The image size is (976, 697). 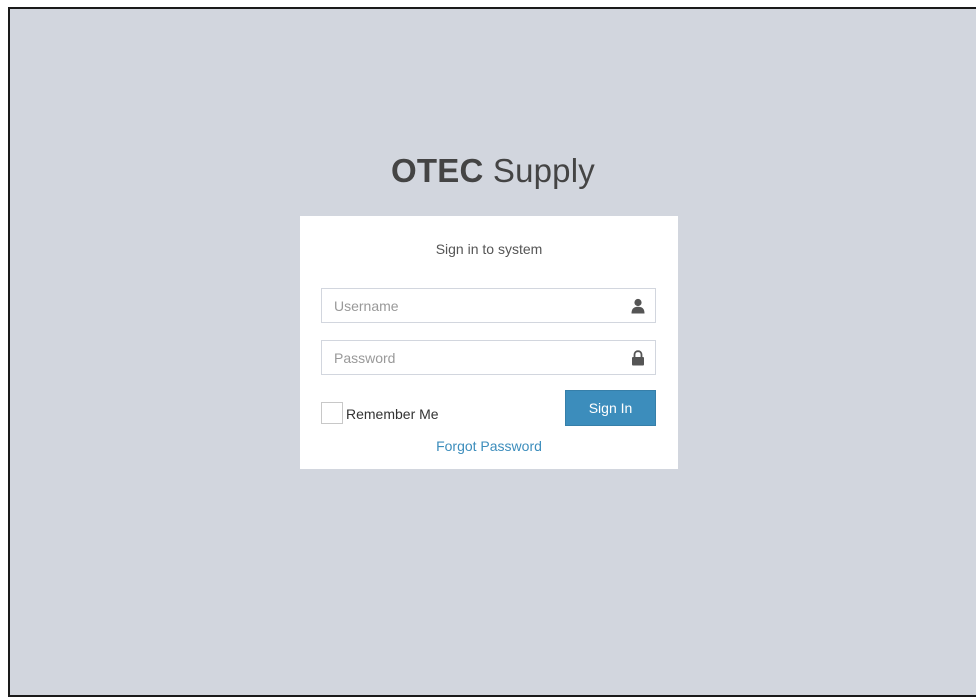 I want to click on password-field, so click(x=488, y=357).